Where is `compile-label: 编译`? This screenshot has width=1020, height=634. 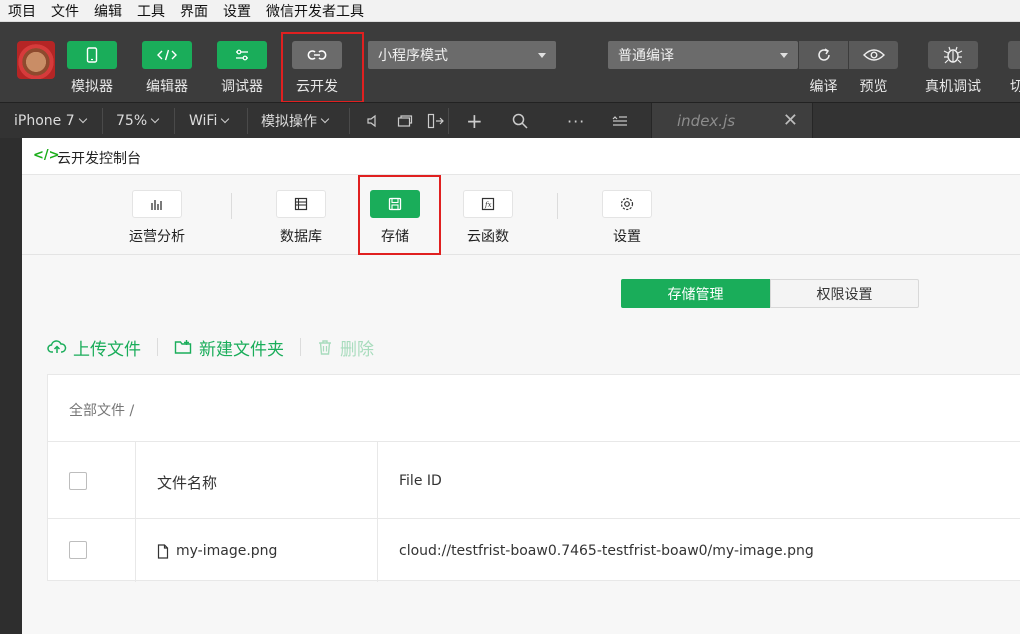
compile-label: 编译 is located at coordinates (823, 87).